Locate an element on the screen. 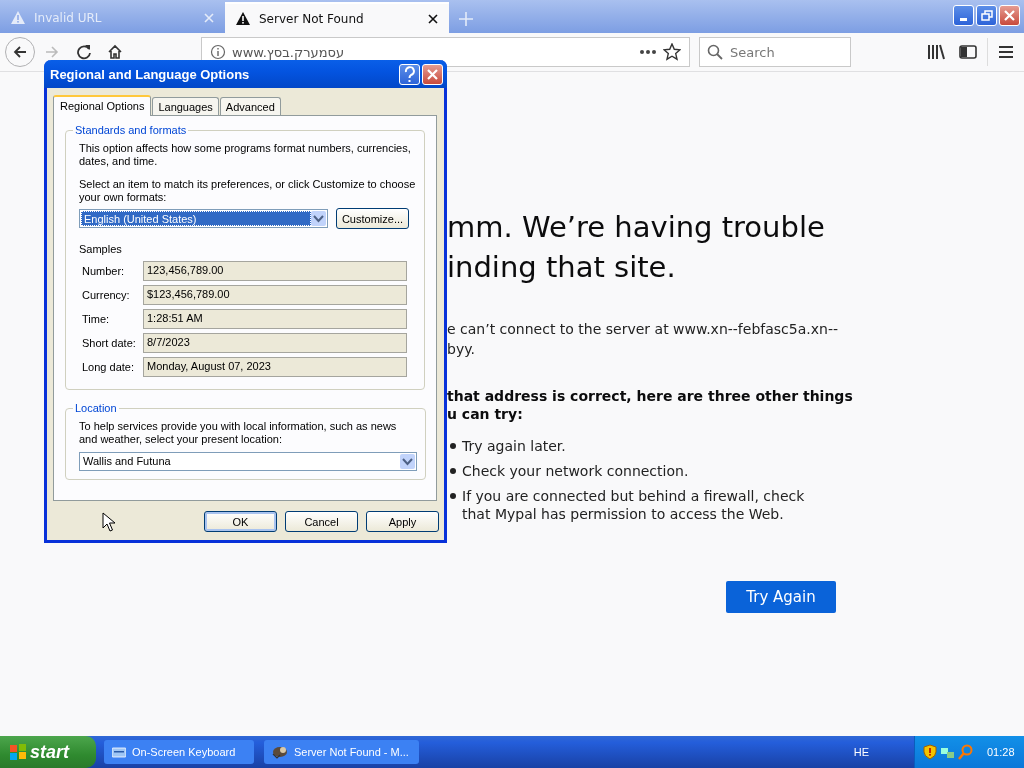 This screenshot has height=768, width=1024. prompt-text: Select an item to match its preferences, or click Customize to choose your own formats: is located at coordinates (247, 191).